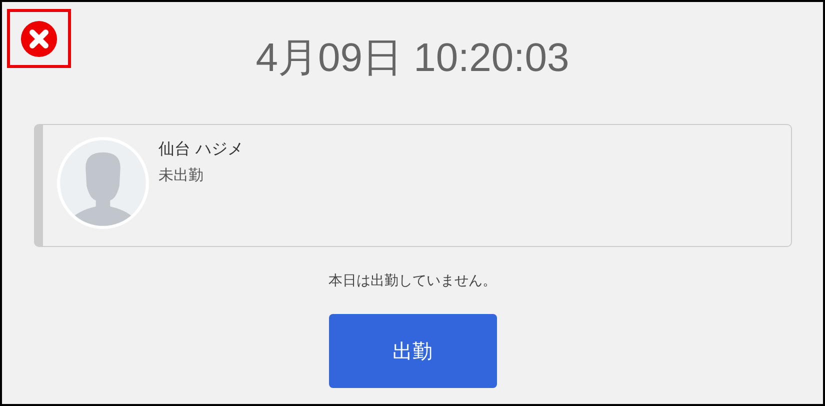  What do you see at coordinates (39, 39) in the screenshot?
I see `close-icon` at bounding box center [39, 39].